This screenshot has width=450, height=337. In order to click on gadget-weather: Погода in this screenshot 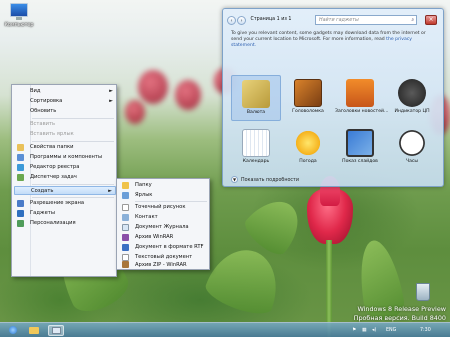, I will do `click(308, 148)`.